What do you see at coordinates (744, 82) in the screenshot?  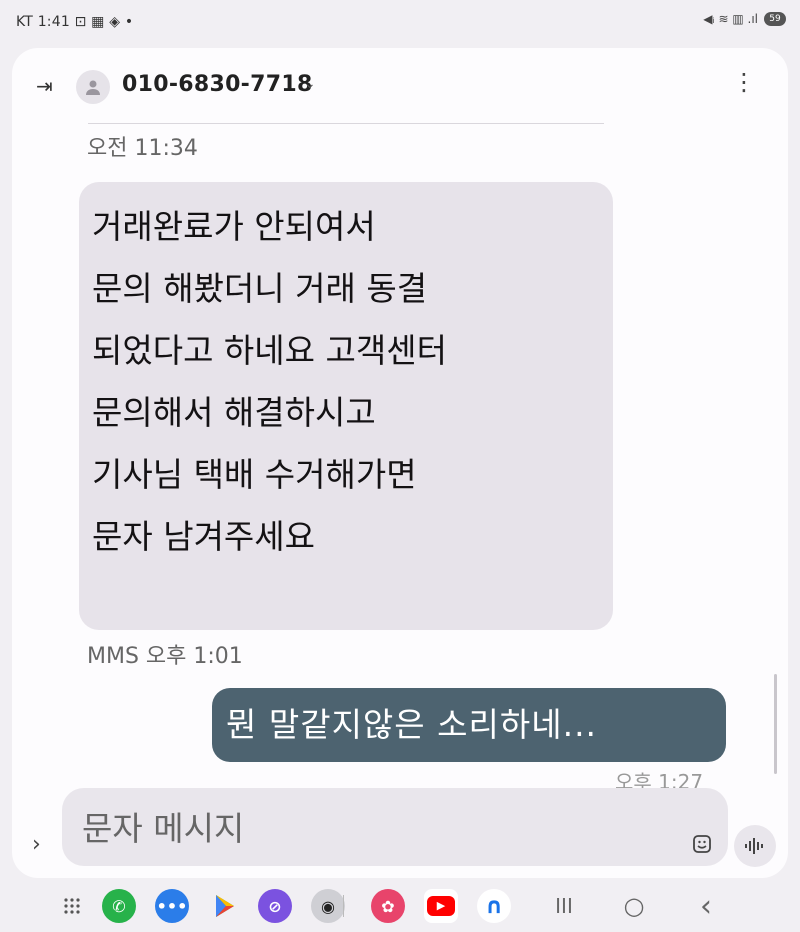 I see `more-options-icon: ⋮` at bounding box center [744, 82].